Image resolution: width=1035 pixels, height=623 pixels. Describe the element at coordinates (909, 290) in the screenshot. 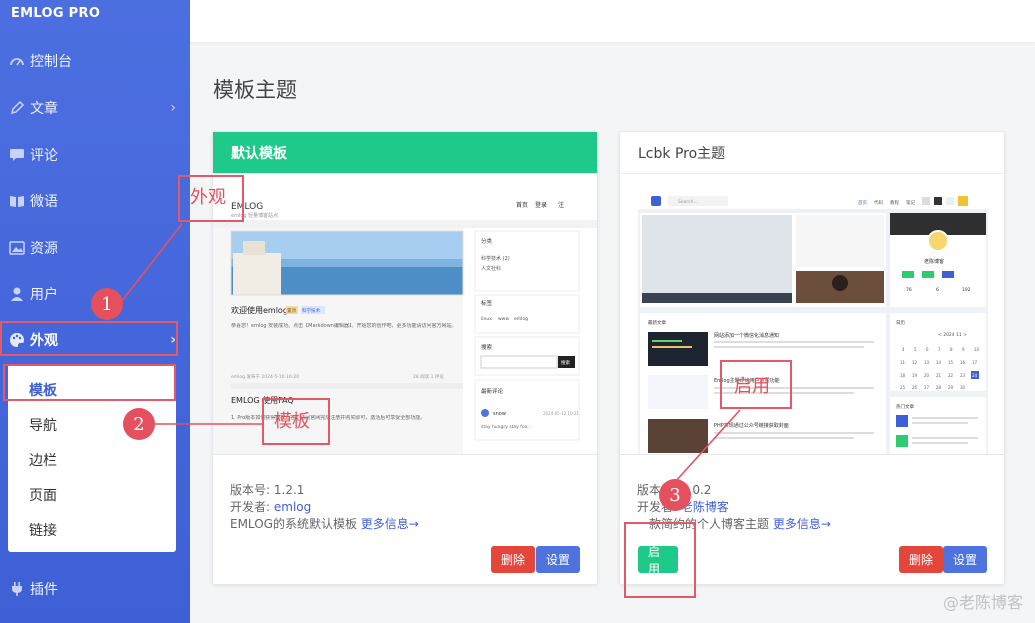

I see `svg-text: 76` at that location.